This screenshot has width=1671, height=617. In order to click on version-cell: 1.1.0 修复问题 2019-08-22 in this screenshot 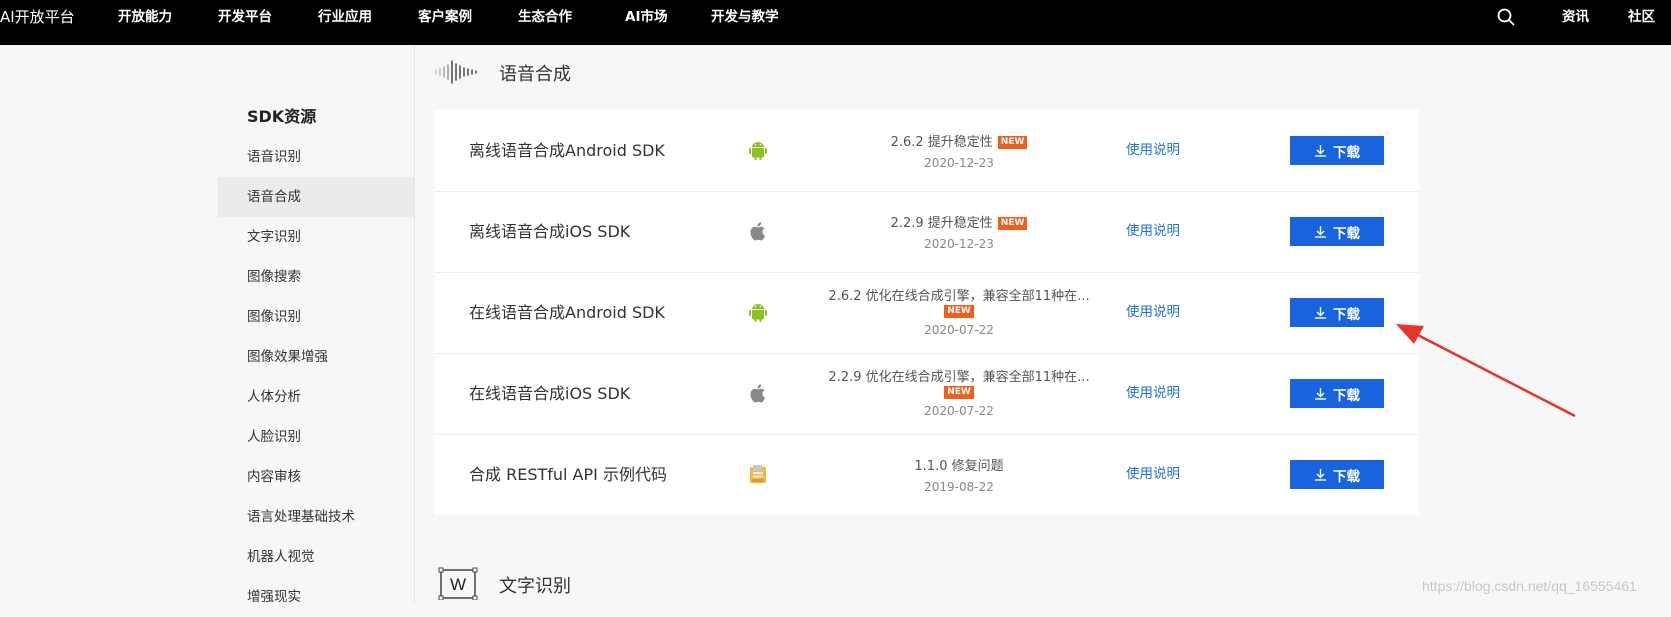, I will do `click(959, 474)`.